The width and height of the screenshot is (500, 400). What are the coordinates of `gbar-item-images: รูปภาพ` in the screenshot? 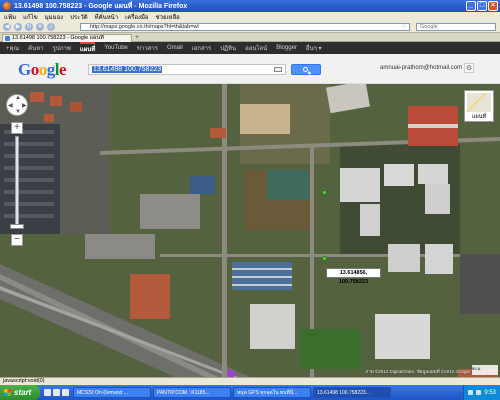 It's located at (62, 48).